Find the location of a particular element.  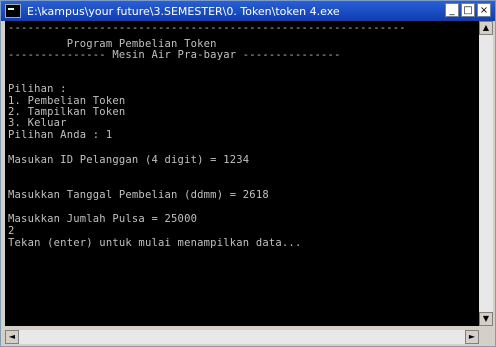

console-line: 2 is located at coordinates (11, 231).